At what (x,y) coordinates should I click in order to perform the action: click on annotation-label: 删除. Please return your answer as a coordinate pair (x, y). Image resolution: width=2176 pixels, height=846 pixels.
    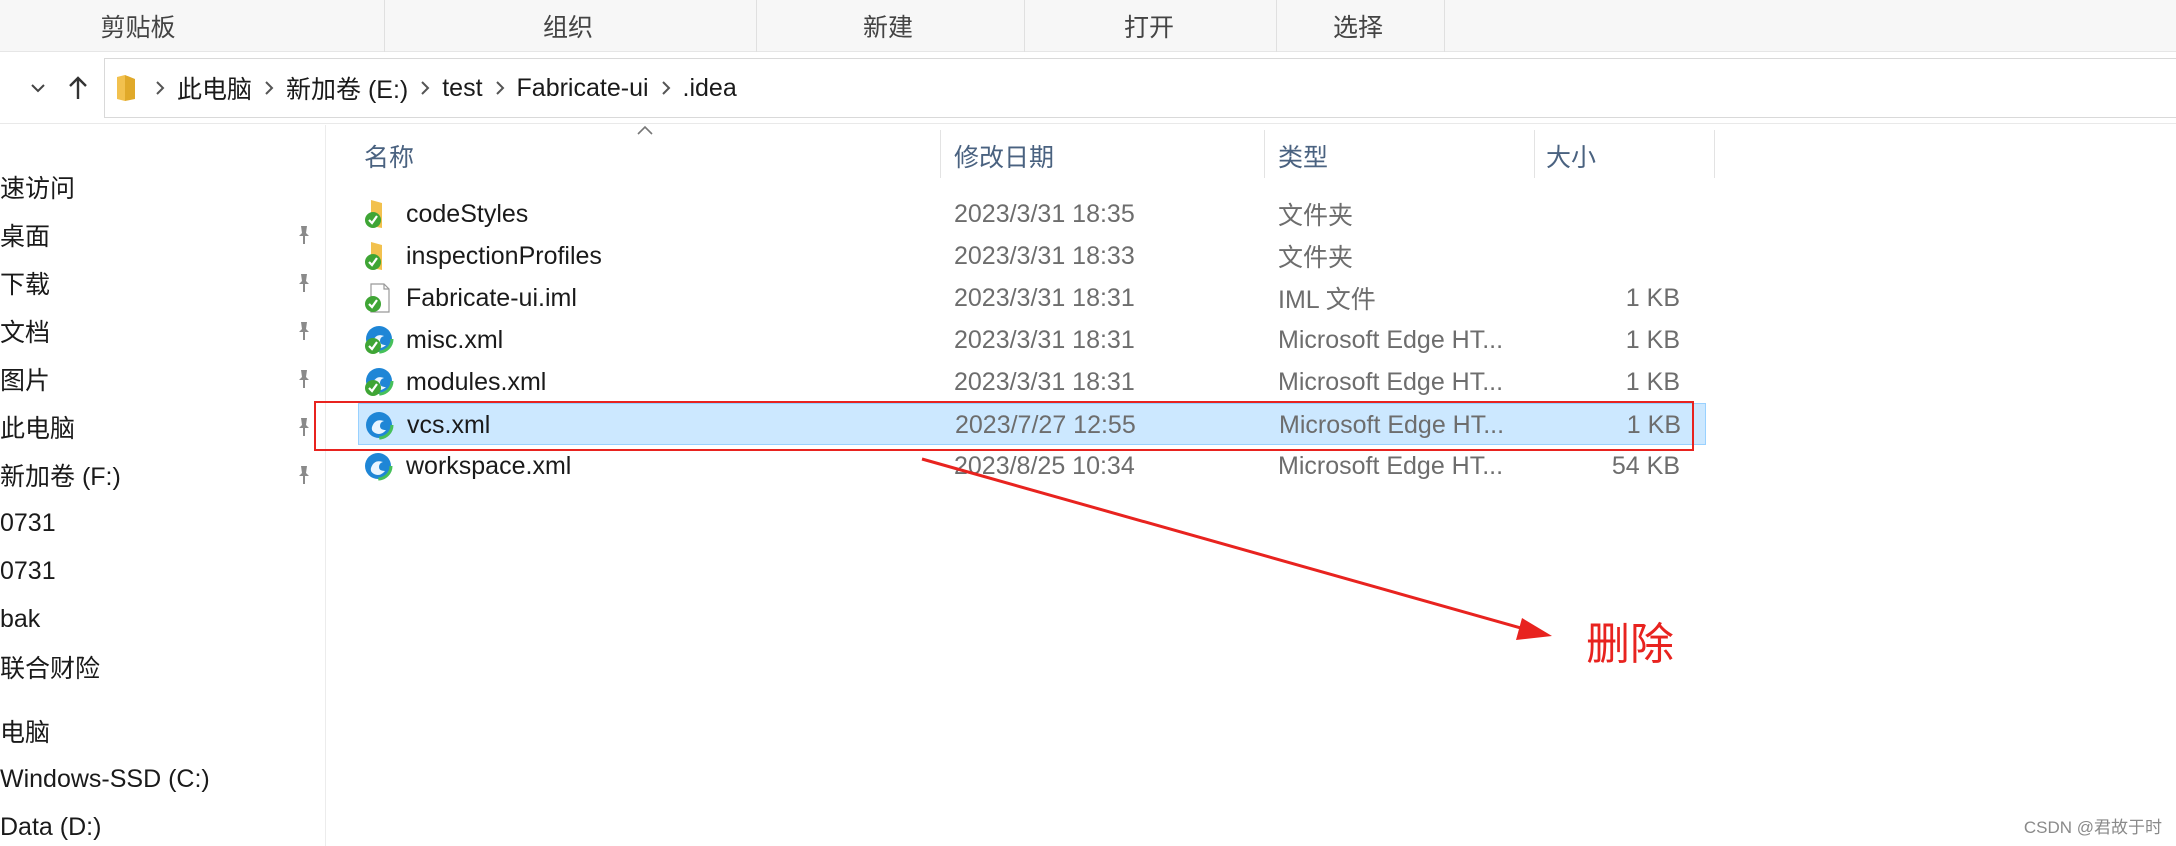
    Looking at the image, I should click on (1630, 644).